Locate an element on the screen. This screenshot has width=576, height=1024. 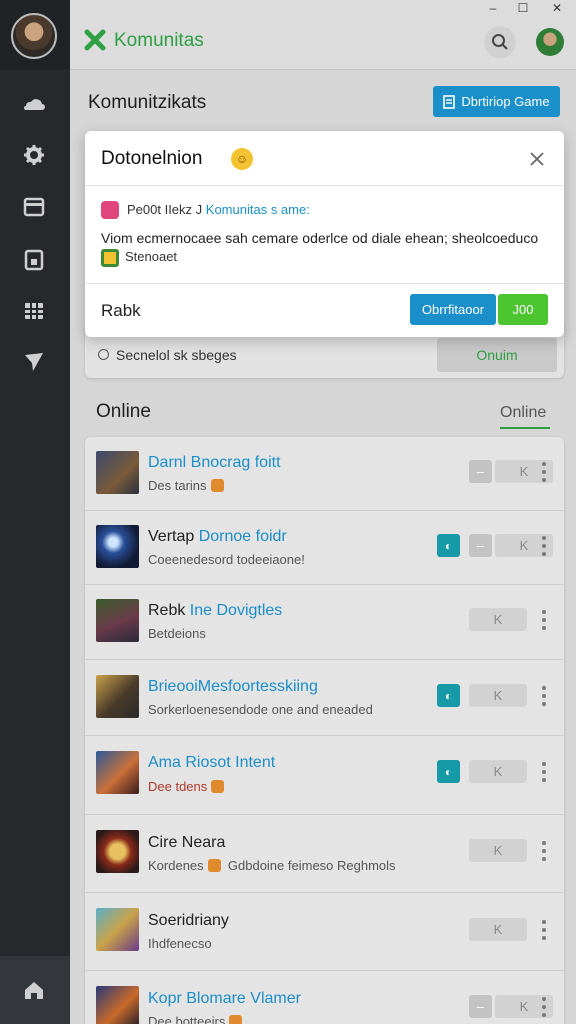
search-icon is located at coordinates (500, 42).